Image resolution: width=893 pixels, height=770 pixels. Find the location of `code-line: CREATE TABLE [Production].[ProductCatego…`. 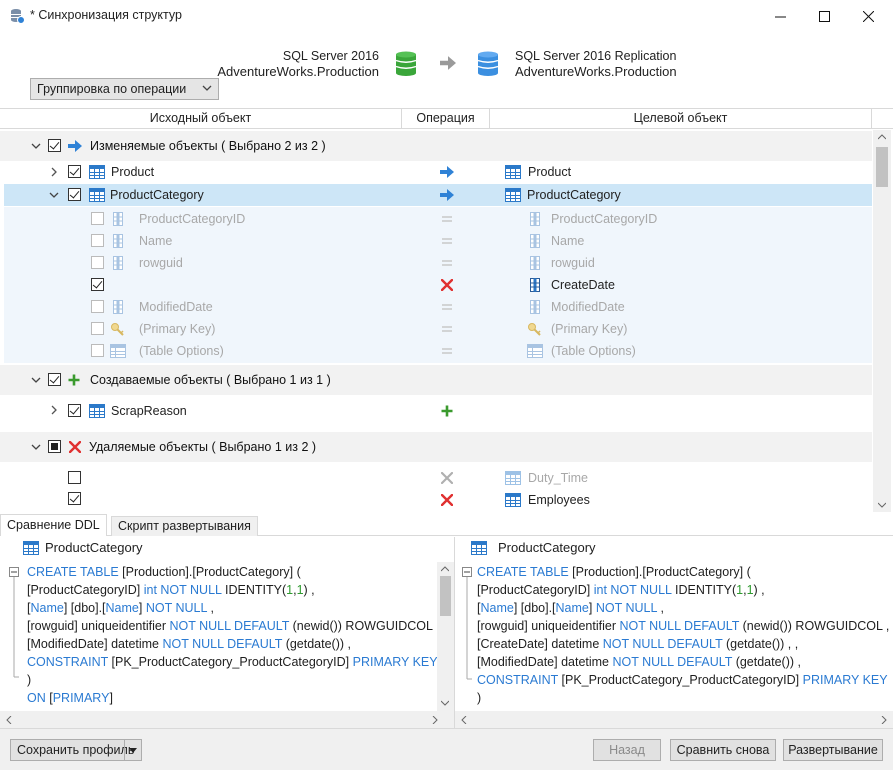

code-line: CREATE TABLE [Production].[ProductCatego… is located at coordinates (684, 572).